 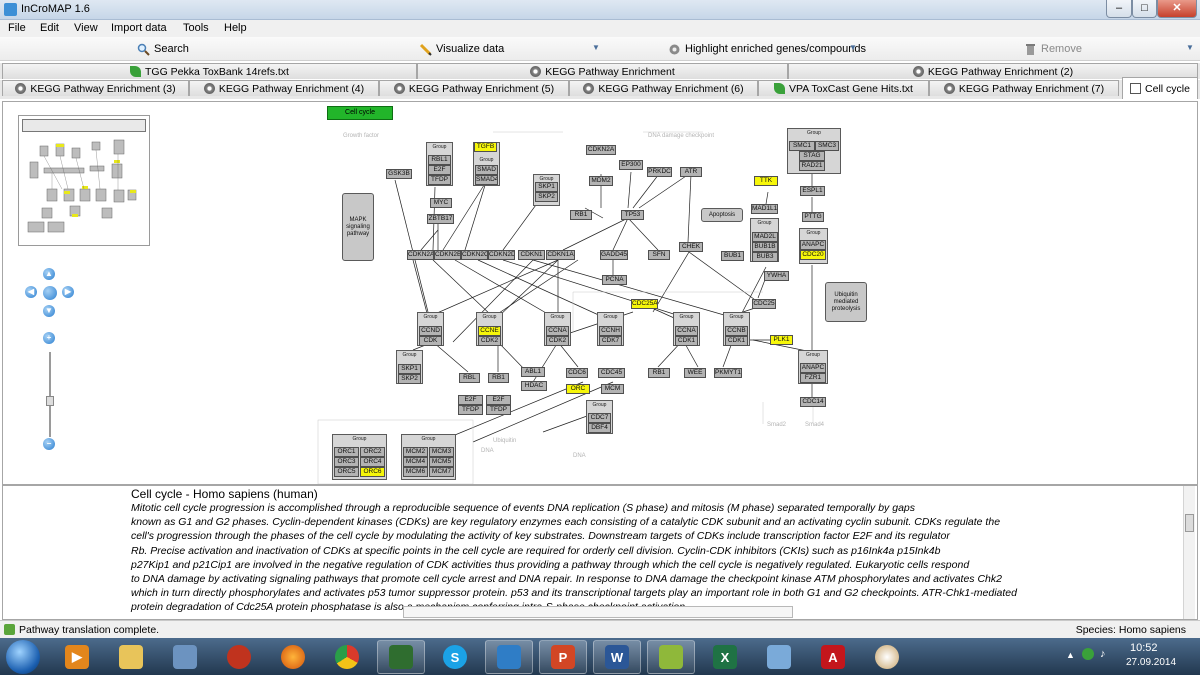 What do you see at coordinates (691, 172) in the screenshot?
I see `gene-node: ATR` at bounding box center [691, 172].